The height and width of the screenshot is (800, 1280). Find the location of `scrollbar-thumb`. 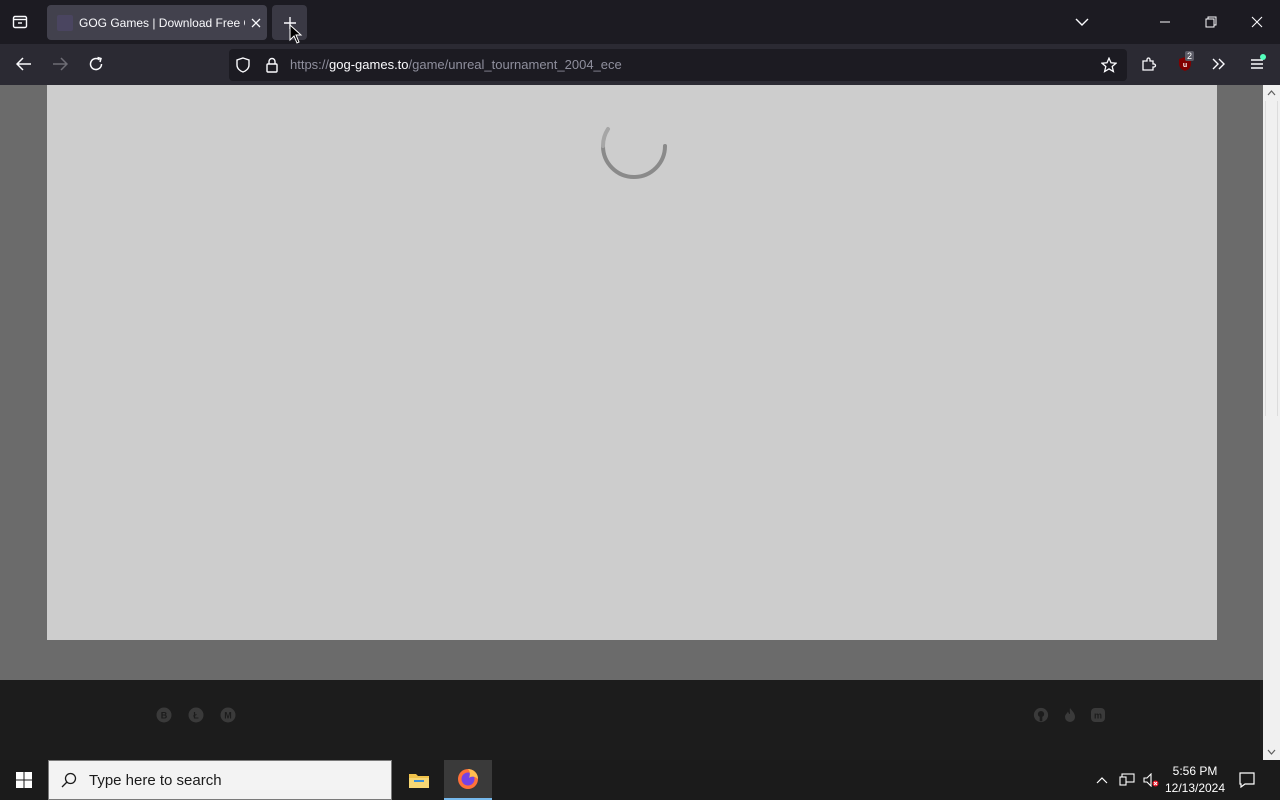

scrollbar-thumb is located at coordinates (1271, 258).